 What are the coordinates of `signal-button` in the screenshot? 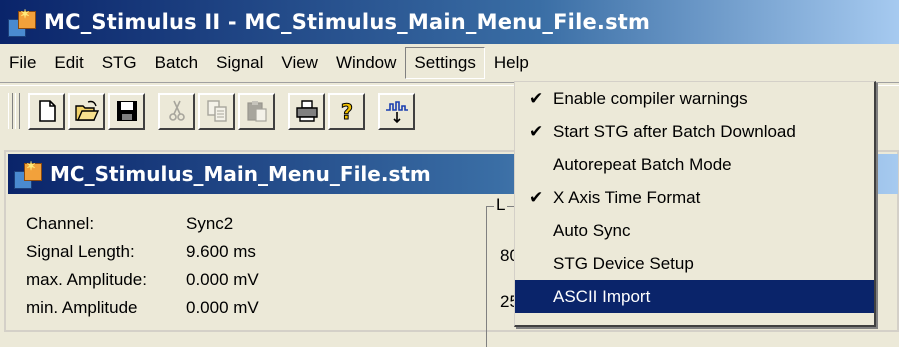 It's located at (396, 111).